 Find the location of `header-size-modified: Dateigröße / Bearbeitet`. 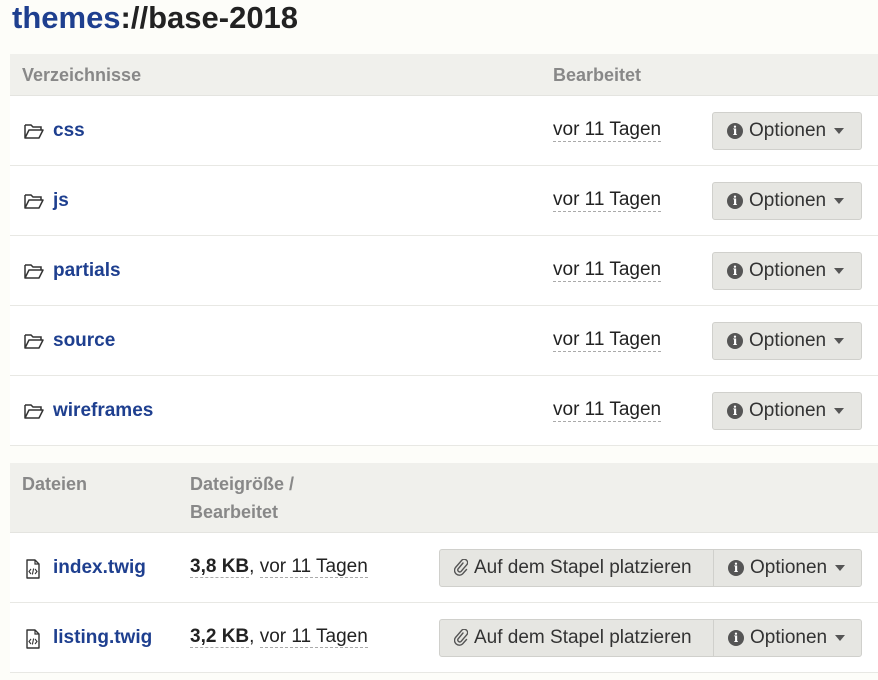

header-size-modified: Dateigröße / Bearbeitet is located at coordinates (242, 498).